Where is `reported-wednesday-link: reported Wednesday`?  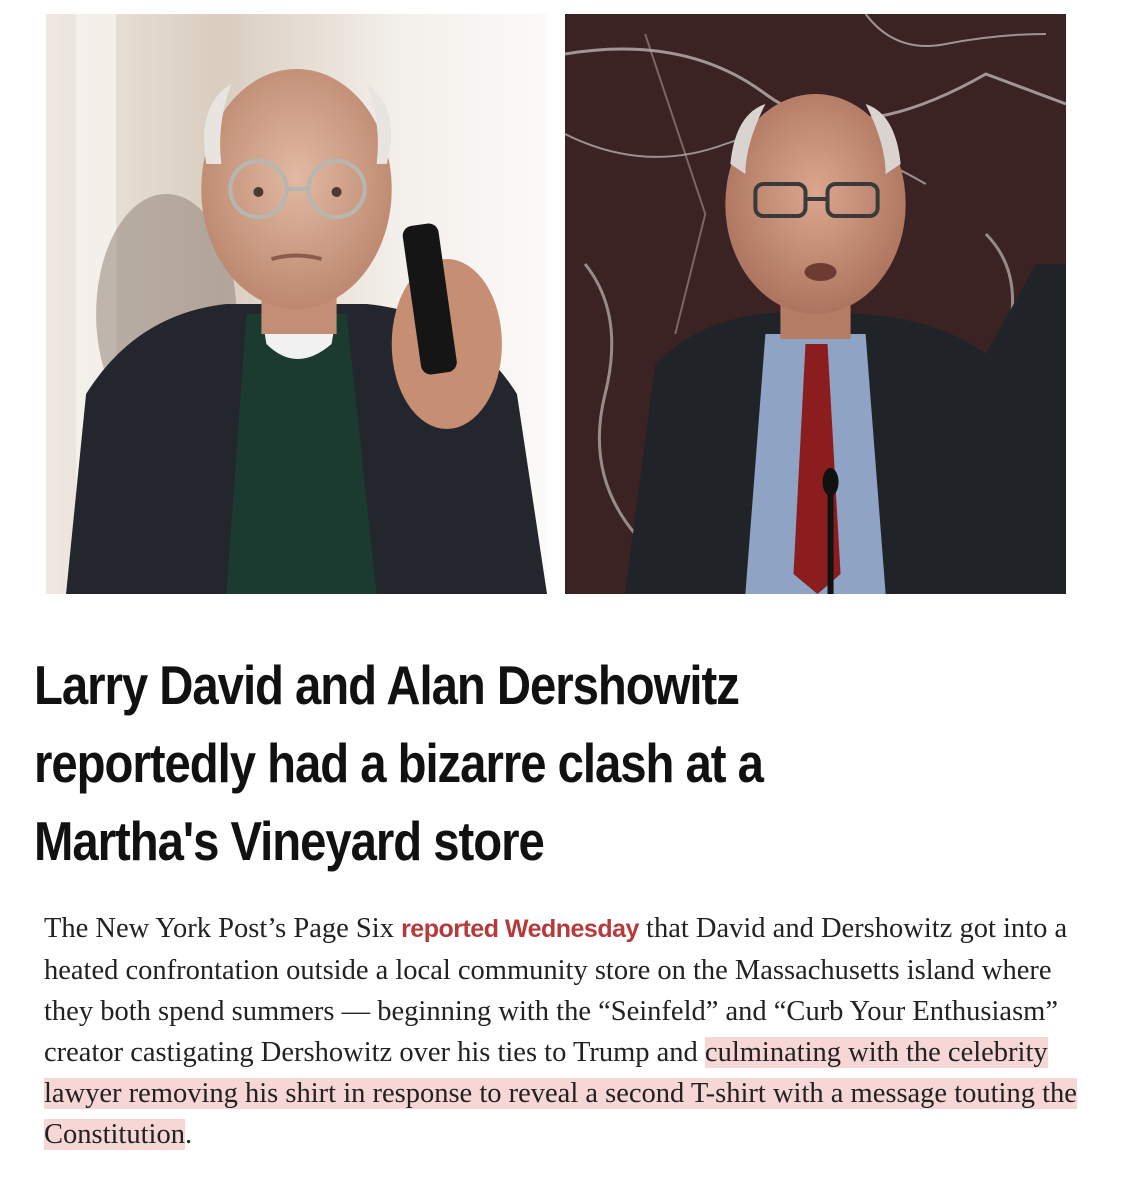 reported-wednesday-link: reported Wednesday is located at coordinates (520, 929).